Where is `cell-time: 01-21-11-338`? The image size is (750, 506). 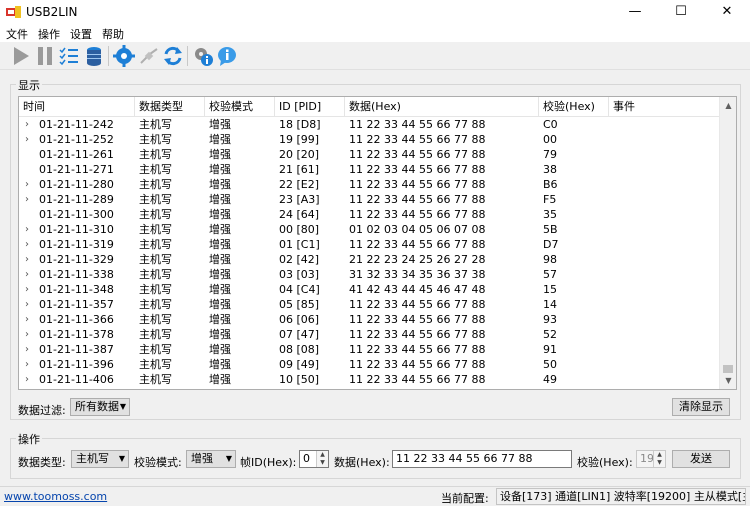
cell-time: 01-21-11-338 is located at coordinates (76, 274).